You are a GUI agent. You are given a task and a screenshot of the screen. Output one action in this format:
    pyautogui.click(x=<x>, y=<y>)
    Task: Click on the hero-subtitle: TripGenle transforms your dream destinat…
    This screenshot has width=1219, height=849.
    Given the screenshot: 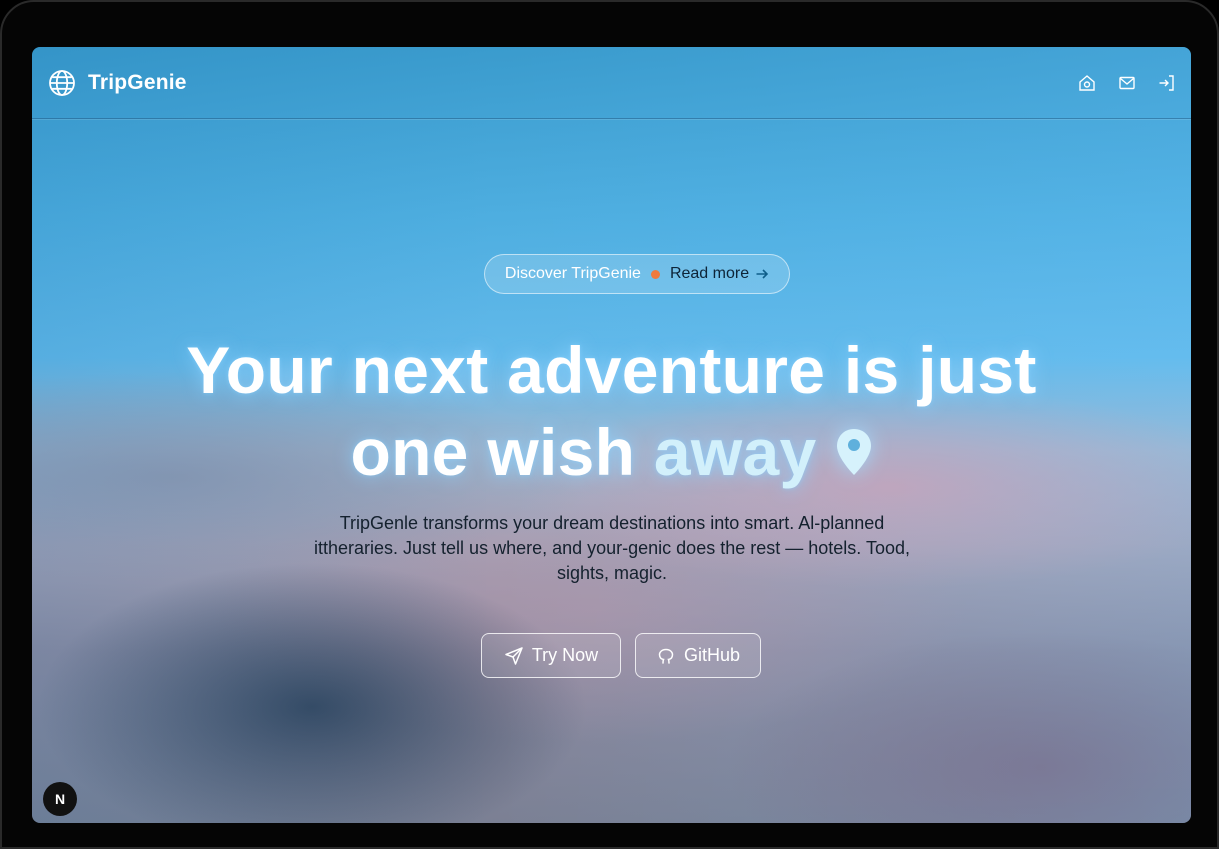 What is the action you would take?
    pyautogui.click(x=612, y=548)
    